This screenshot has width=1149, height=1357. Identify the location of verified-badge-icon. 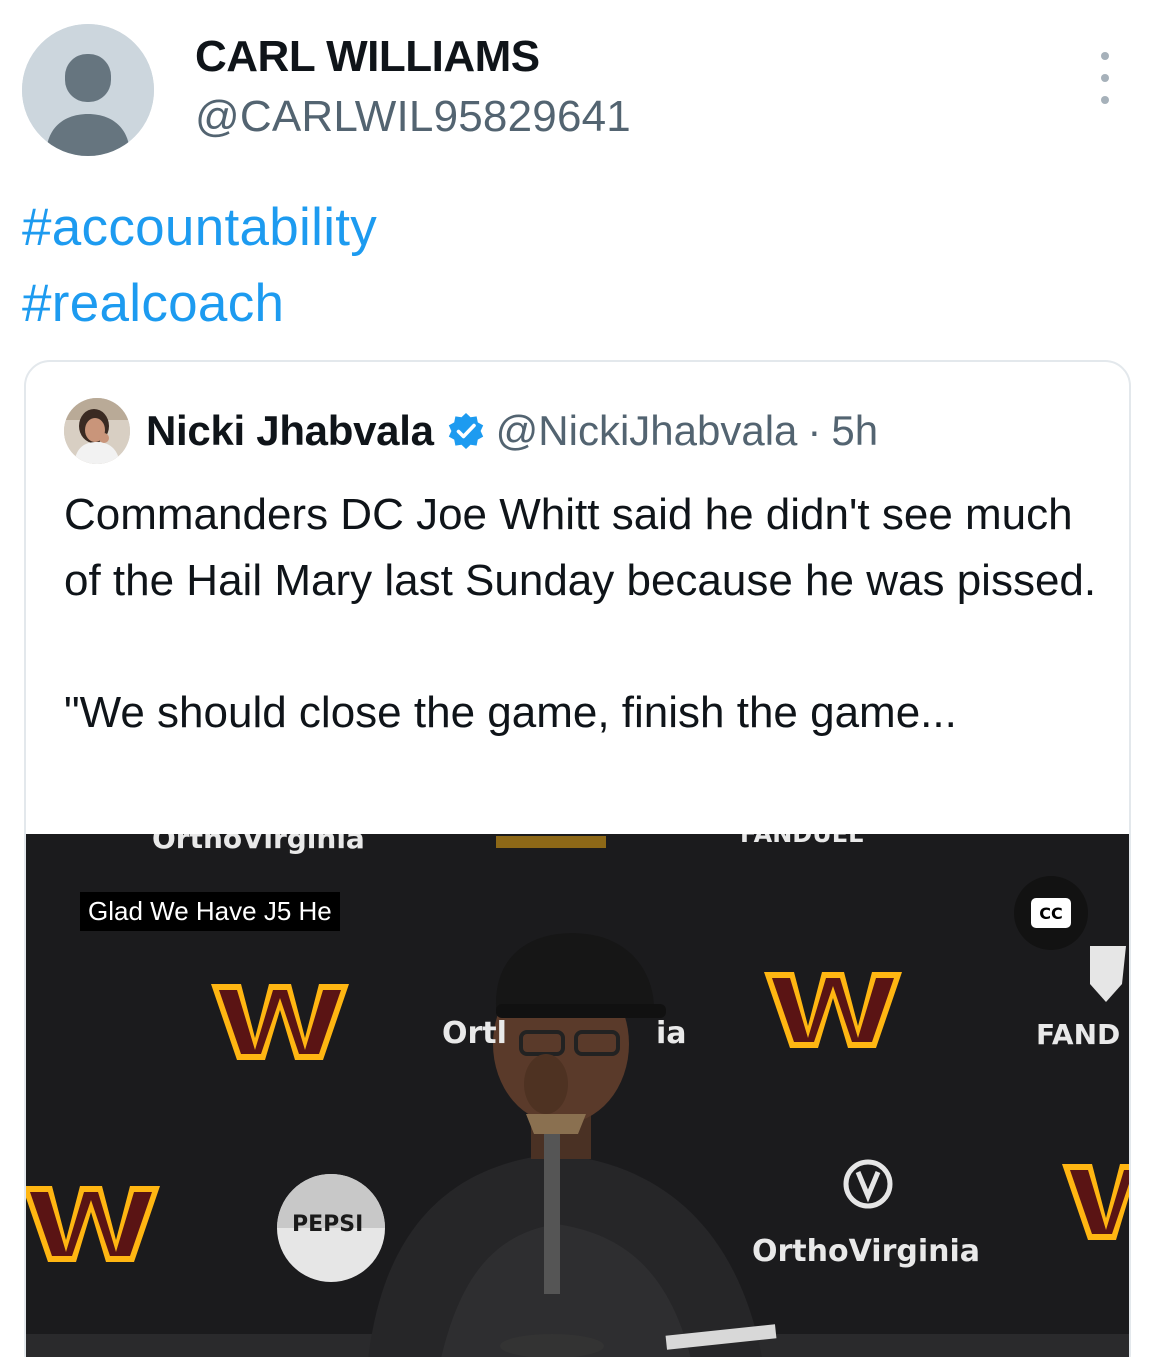
(465, 431).